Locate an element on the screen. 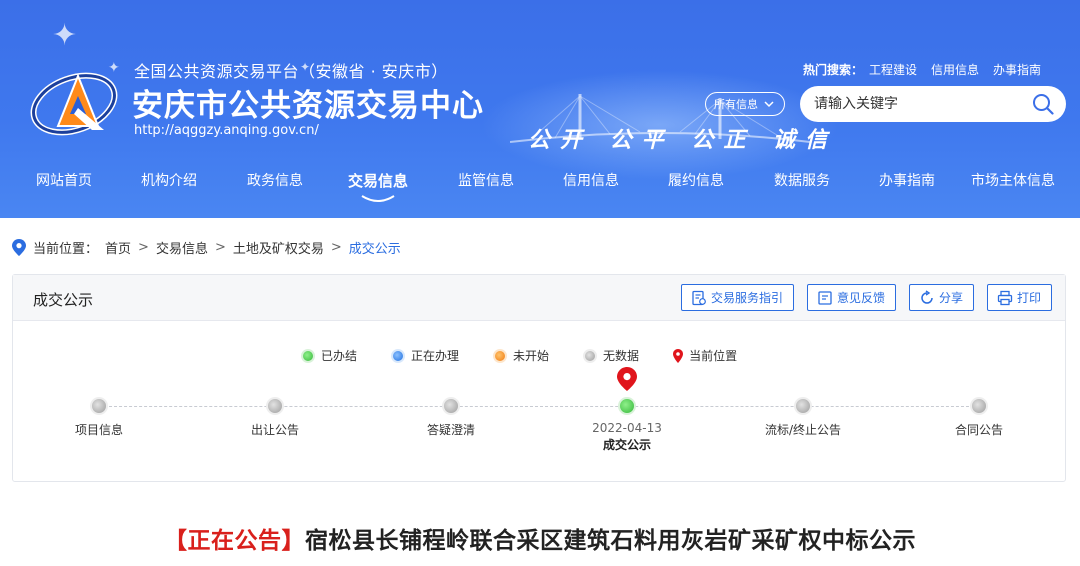 This screenshot has height=566, width=1080. nav-guide: 办事指南 is located at coordinates (907, 180).